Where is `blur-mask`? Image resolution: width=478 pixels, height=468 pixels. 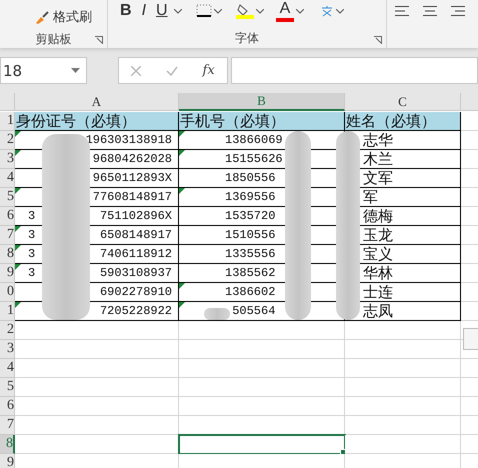 blur-mask is located at coordinates (217, 314).